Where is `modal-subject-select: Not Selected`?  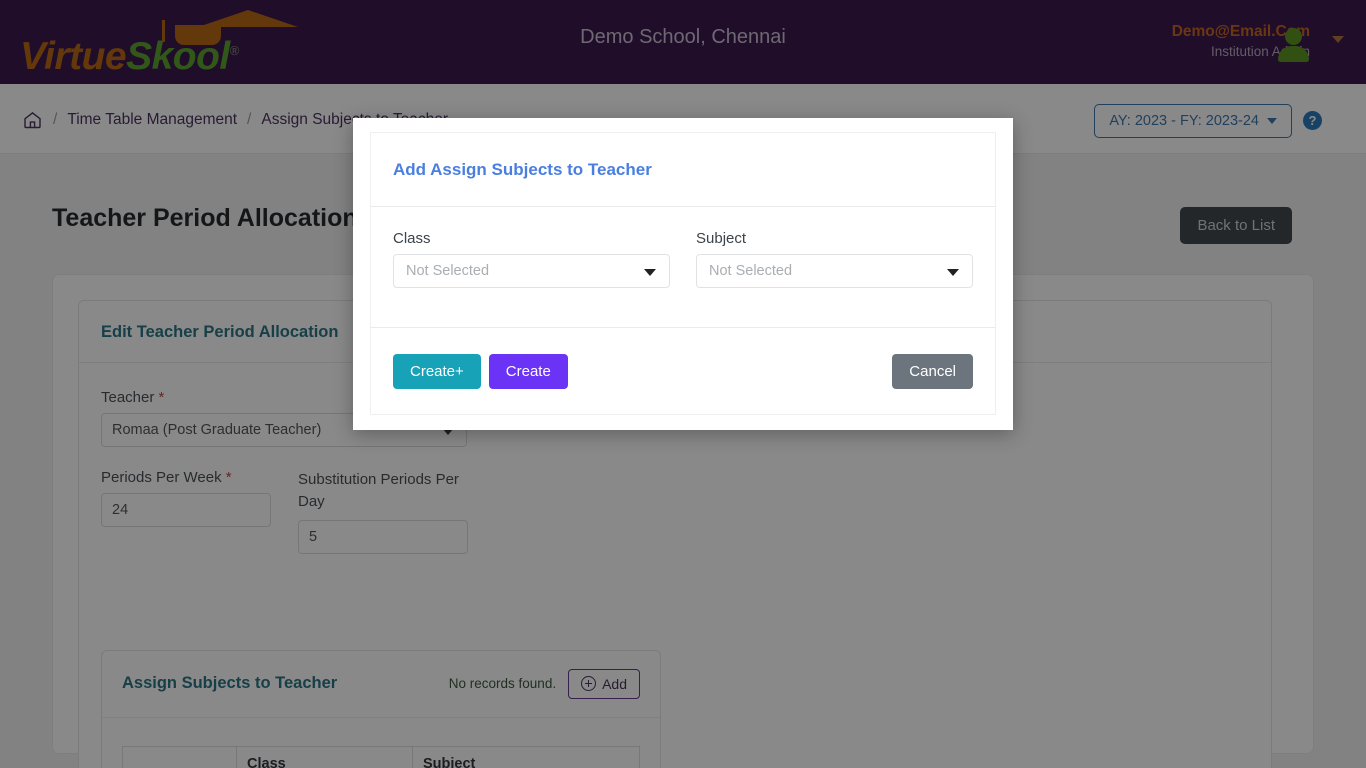 modal-subject-select: Not Selected is located at coordinates (834, 271).